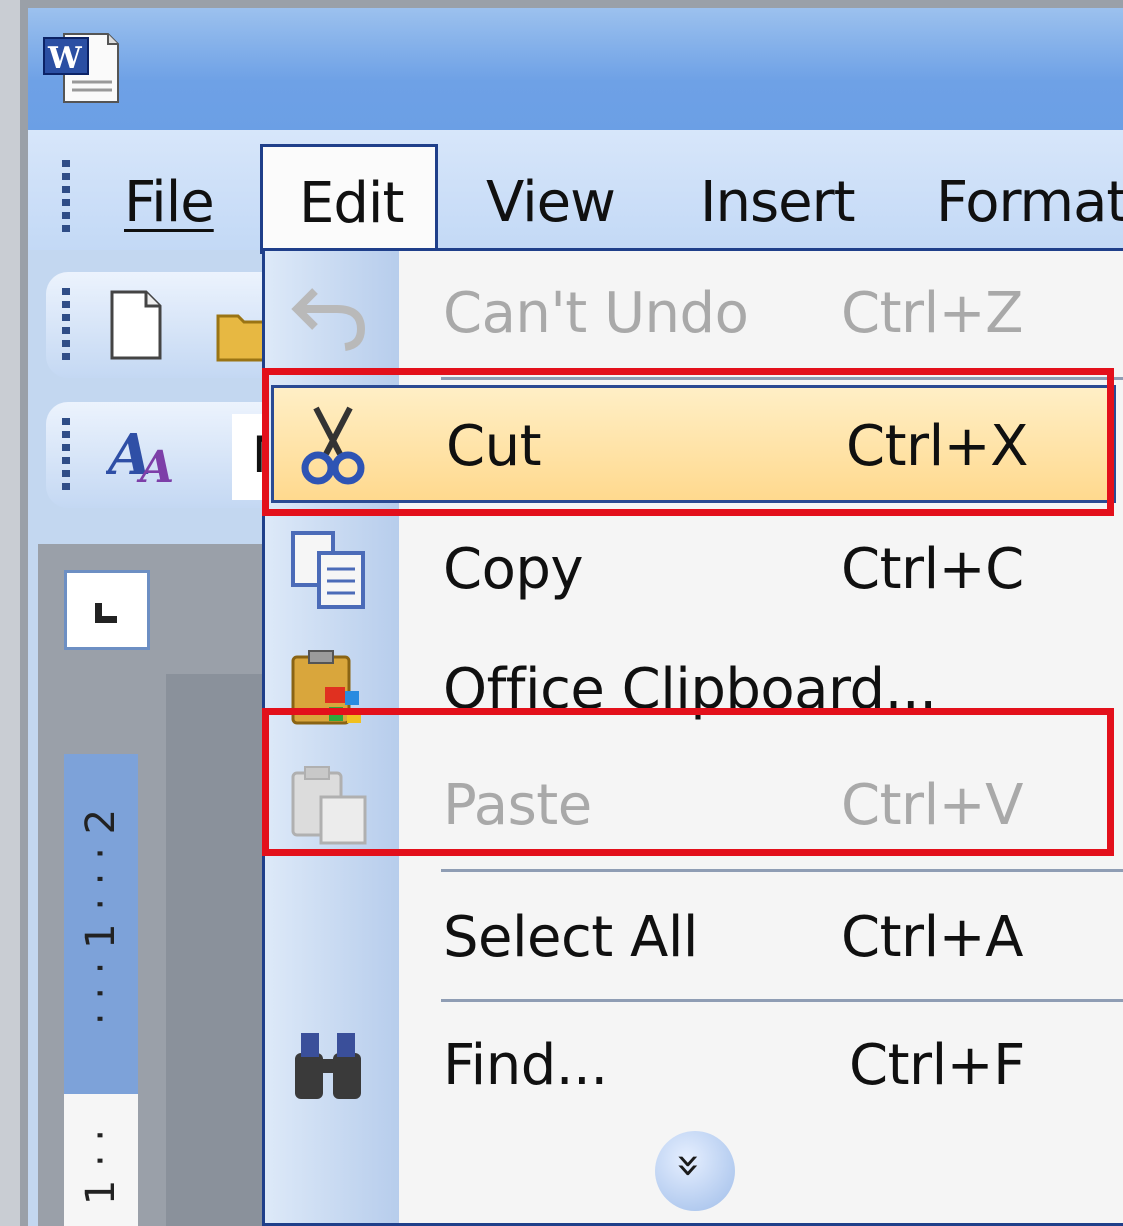 The image size is (1123, 1226). Describe the element at coordinates (66, 198) in the screenshot. I see `menubar-grip` at that location.